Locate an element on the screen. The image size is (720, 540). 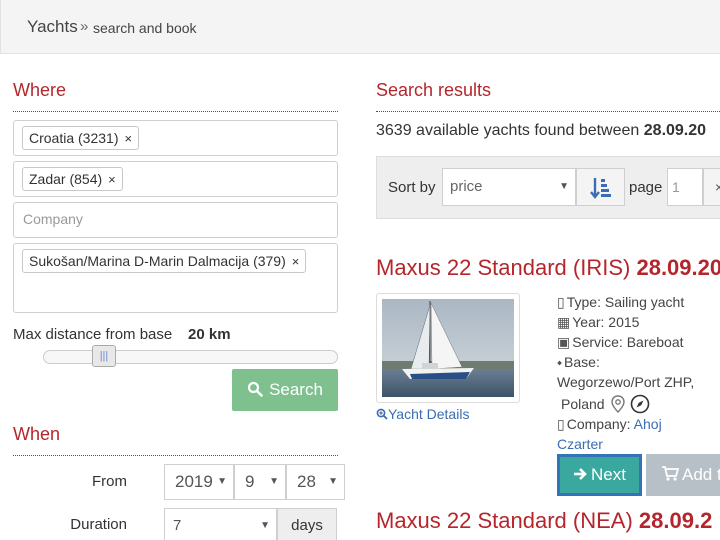
sort-label: Sort by is located at coordinates (412, 187).